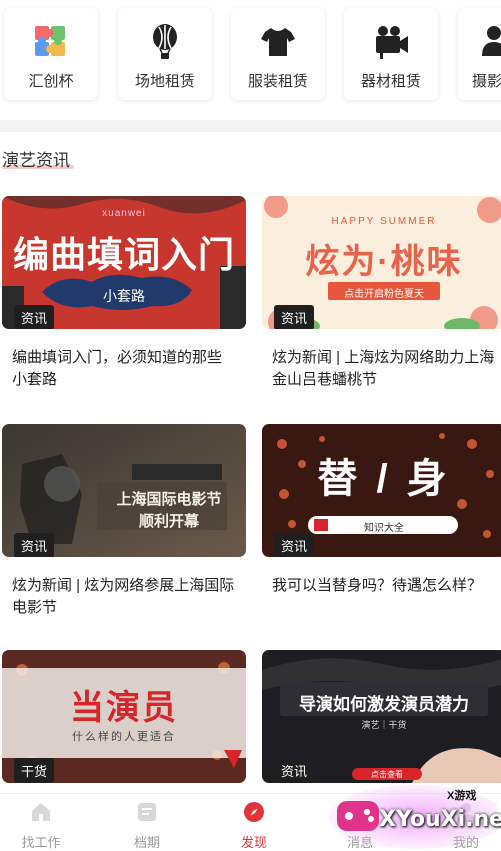 The width and height of the screenshot is (501, 851). What do you see at coordinates (387, 774) in the screenshot?
I see `thumb-small-text: 点击查看` at bounding box center [387, 774].